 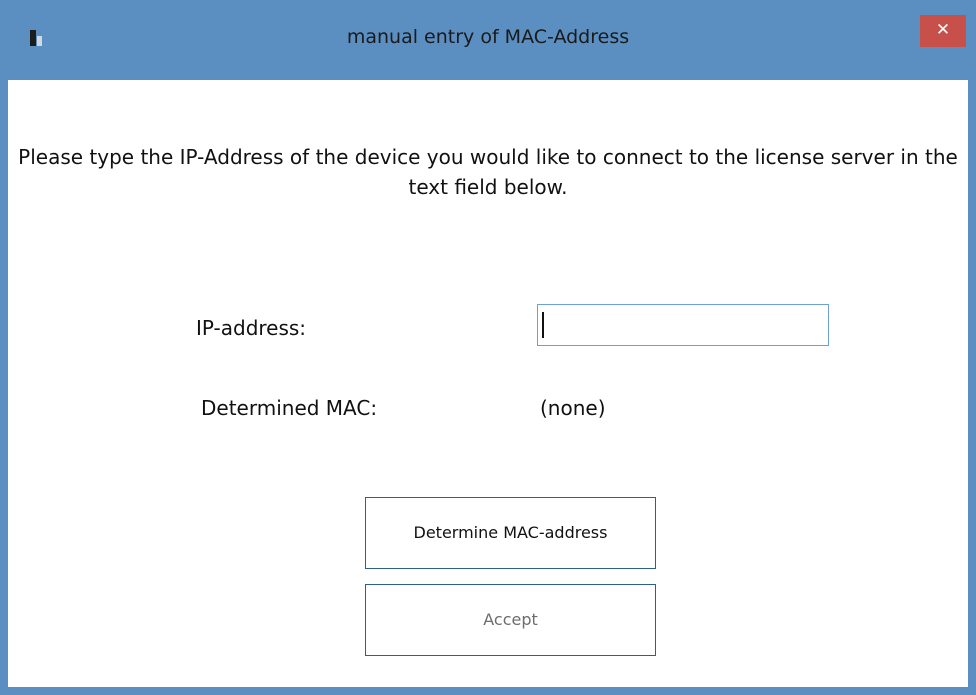 I want to click on title-bar: manual entry of MAC-Address ✕, so click(x=488, y=40).